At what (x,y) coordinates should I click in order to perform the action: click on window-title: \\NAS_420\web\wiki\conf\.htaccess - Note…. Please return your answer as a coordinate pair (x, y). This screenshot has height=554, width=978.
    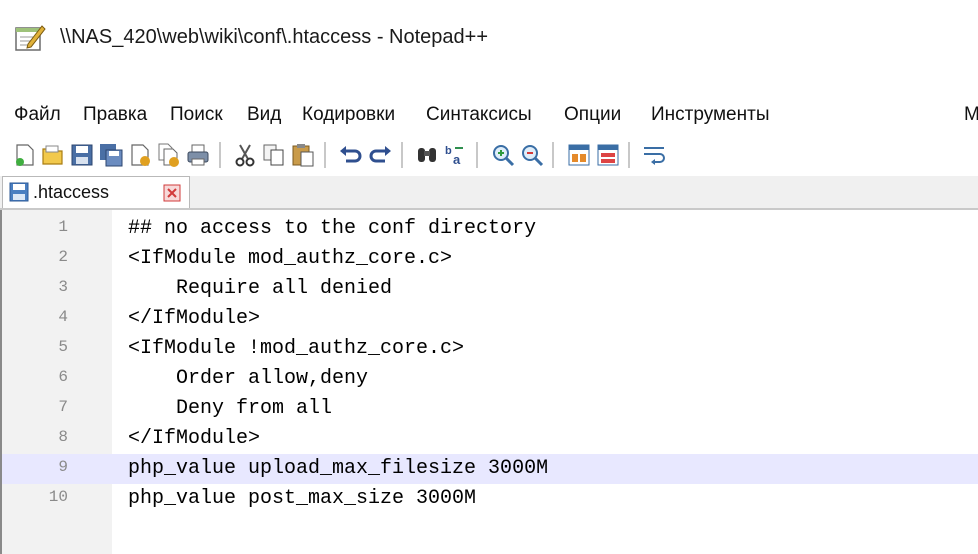
    Looking at the image, I should click on (274, 37).